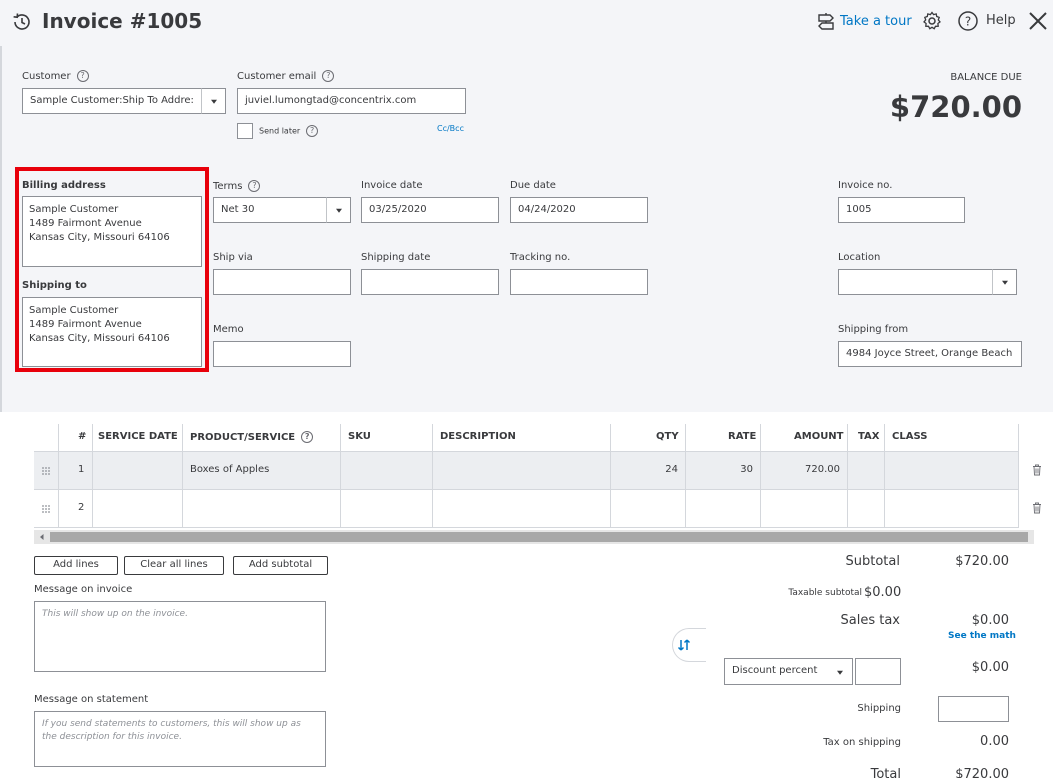 Image resolution: width=1053 pixels, height=778 pixels. I want to click on shipping-date-label: Shipping date, so click(396, 257).